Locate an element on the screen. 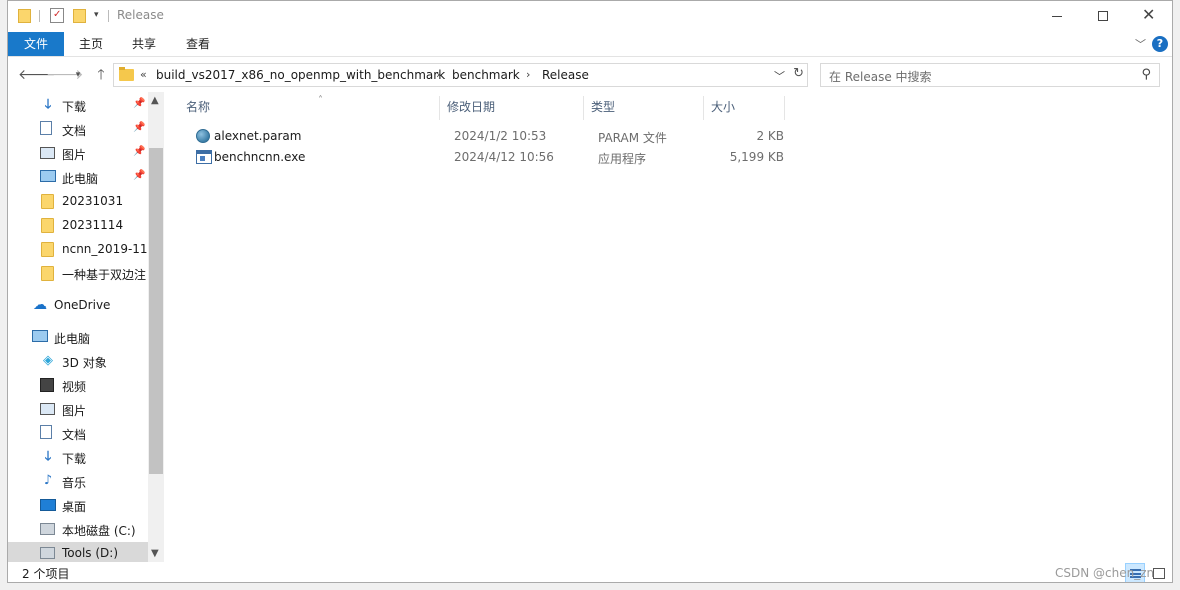 Image resolution: width=1180 pixels, height=590 pixels. maximize-button is located at coordinates (1103, 16).